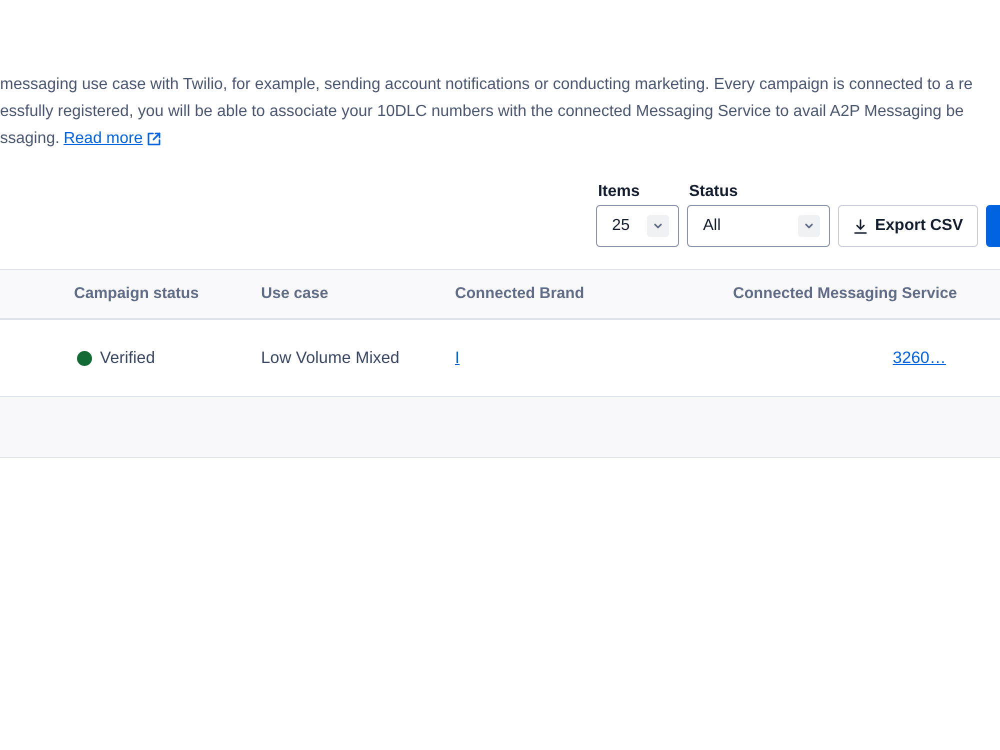 The height and width of the screenshot is (750, 1000). Describe the element at coordinates (845, 294) in the screenshot. I see `column-header: Connected Messaging Service` at that location.